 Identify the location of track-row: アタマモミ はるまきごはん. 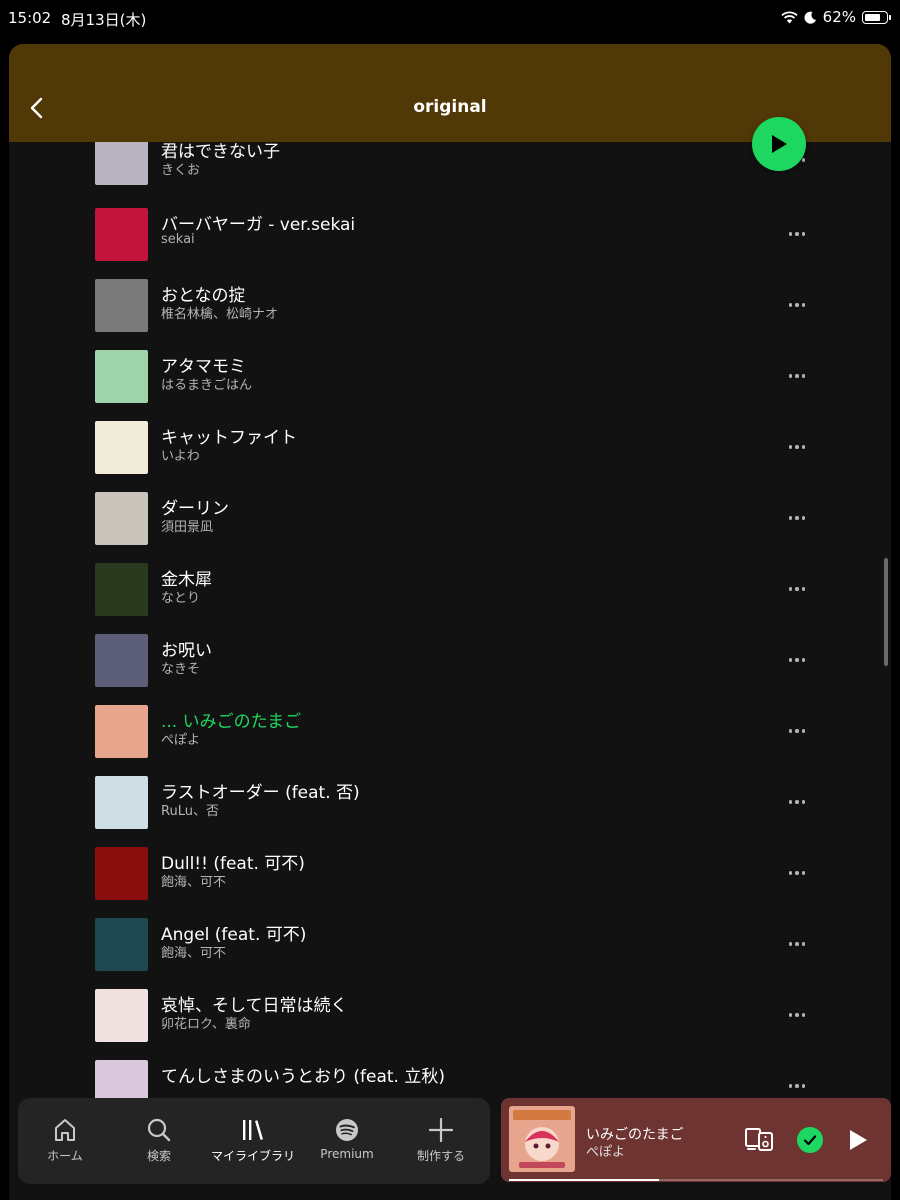
(450, 385).